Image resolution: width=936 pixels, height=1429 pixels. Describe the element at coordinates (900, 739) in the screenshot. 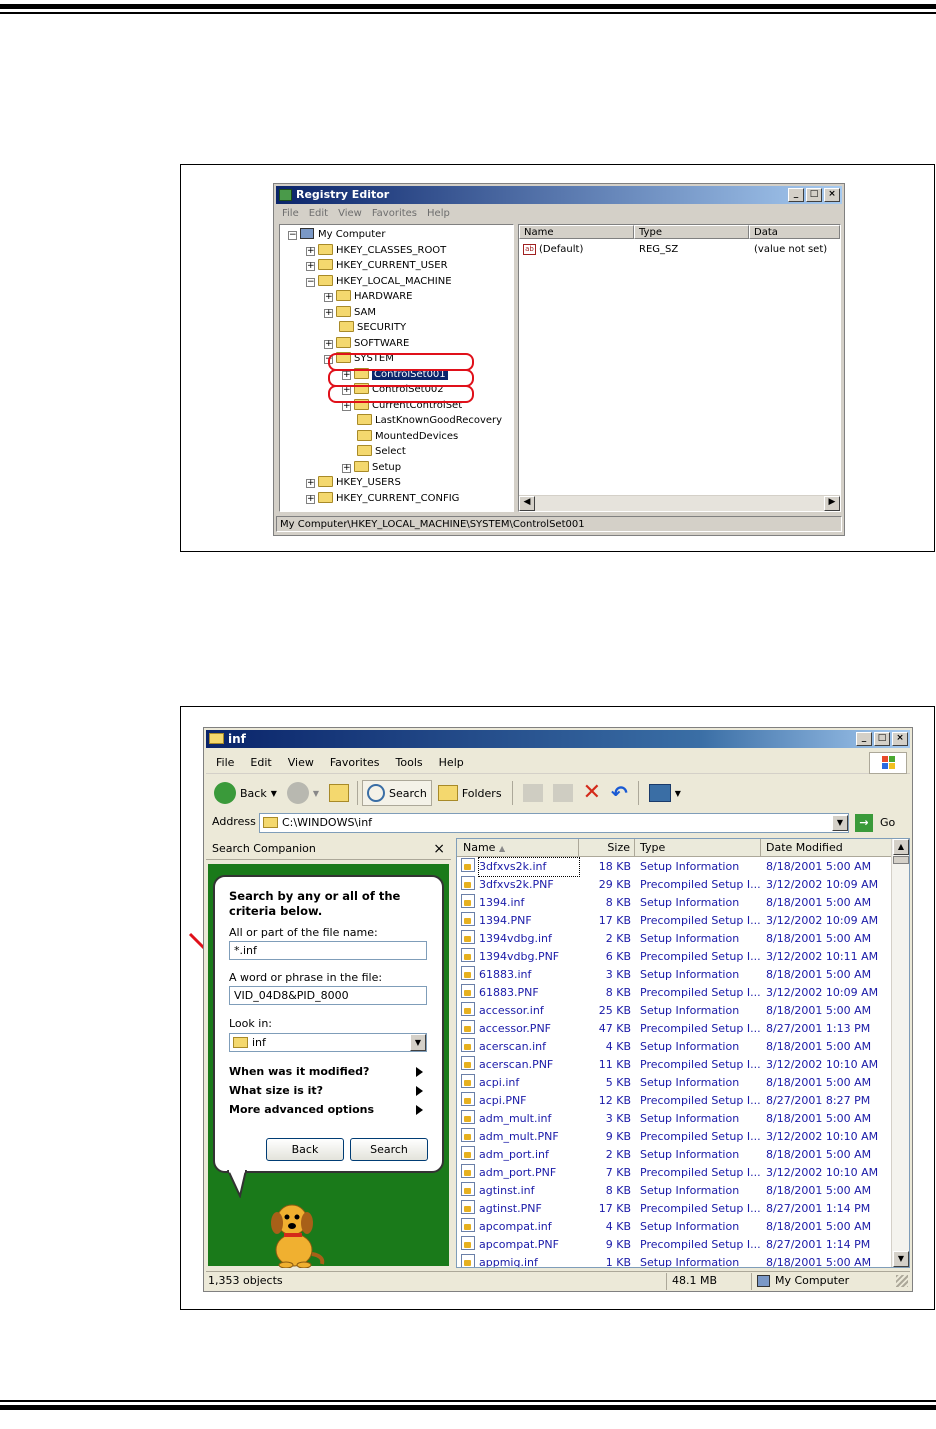

I see `close-button: ×` at that location.